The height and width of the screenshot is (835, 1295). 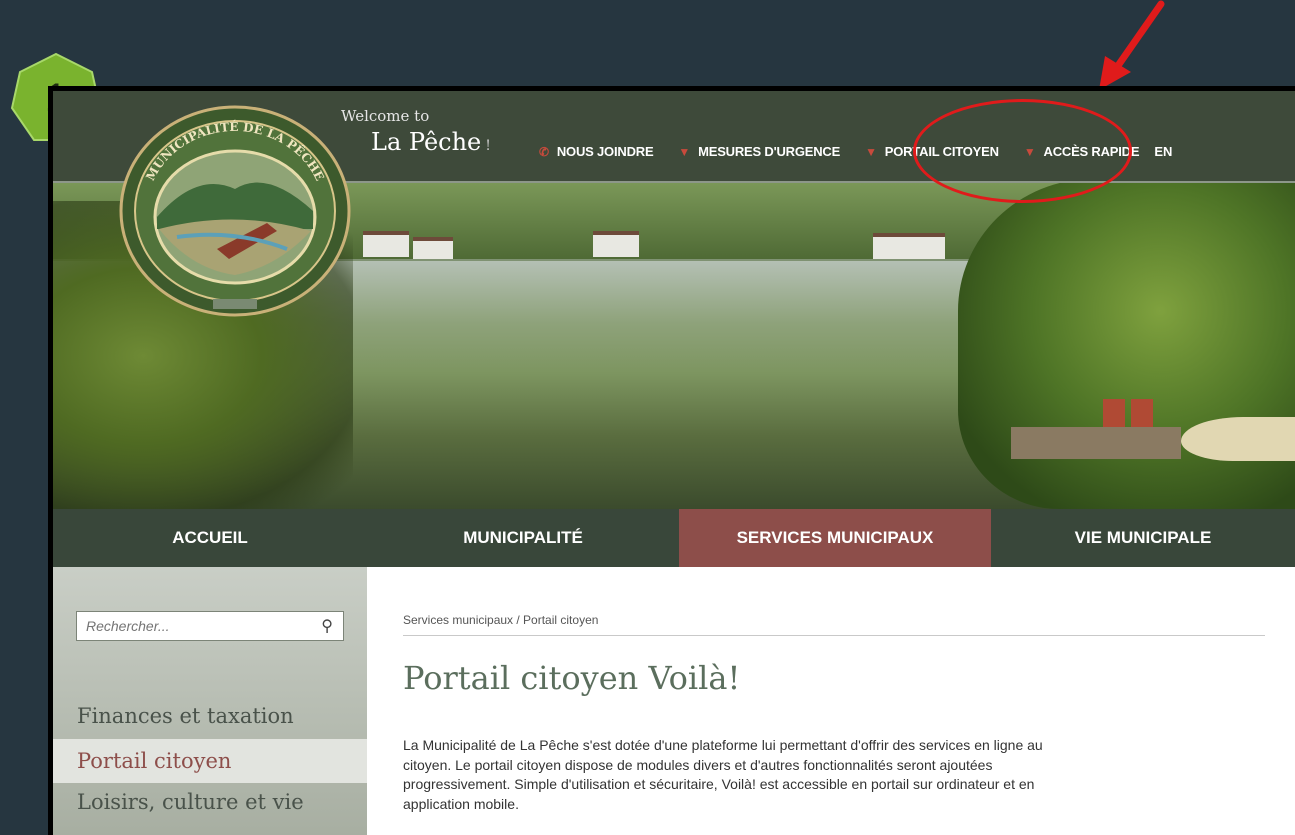 I want to click on breadcrumb-divider, so click(x=834, y=635).